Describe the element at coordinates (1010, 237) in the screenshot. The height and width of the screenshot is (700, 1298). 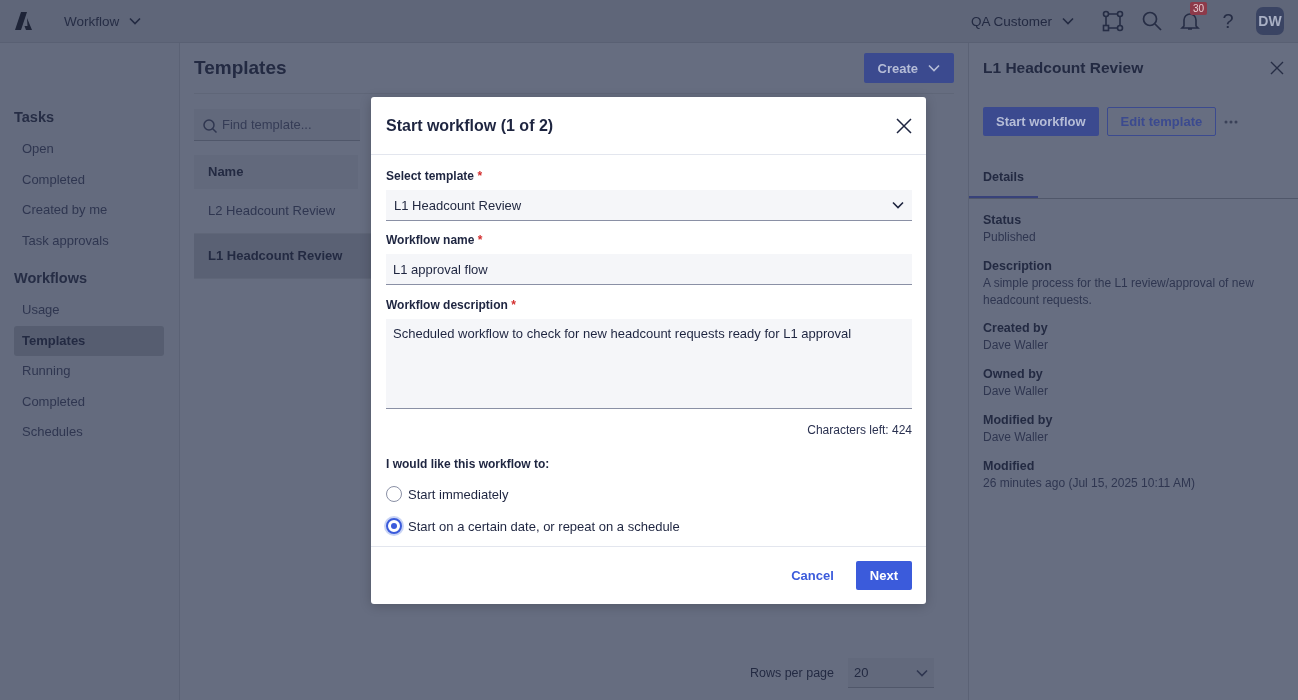
I see `field-value: Published` at that location.